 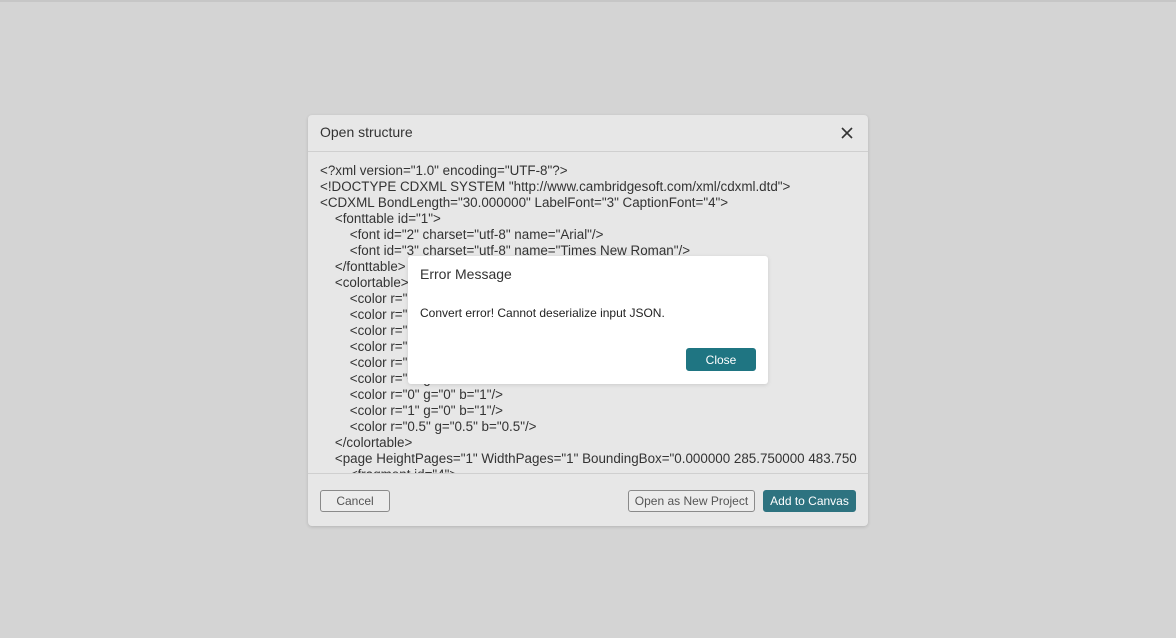 I want to click on error-close-button: Close, so click(x=721, y=359).